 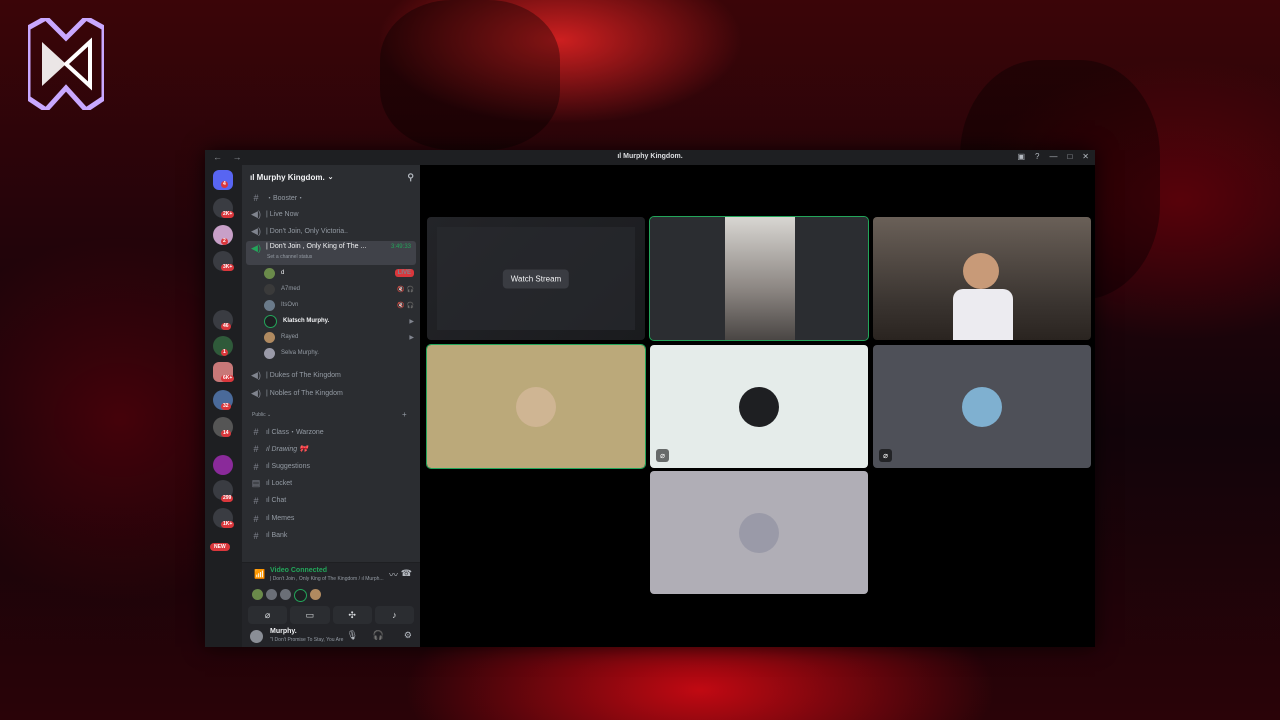 I want to click on channel-drawing: # ıl Drawing 🎀, so click(x=331, y=448).